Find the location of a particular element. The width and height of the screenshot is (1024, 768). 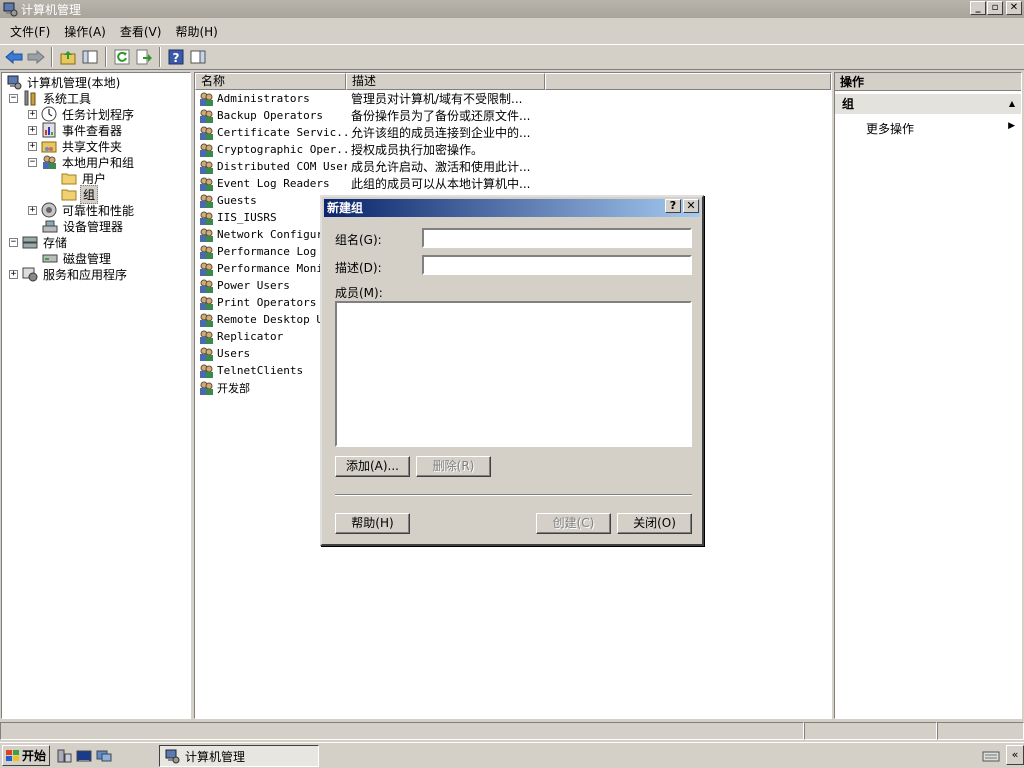

tree-label: 存储 is located at coordinates (55, 242).